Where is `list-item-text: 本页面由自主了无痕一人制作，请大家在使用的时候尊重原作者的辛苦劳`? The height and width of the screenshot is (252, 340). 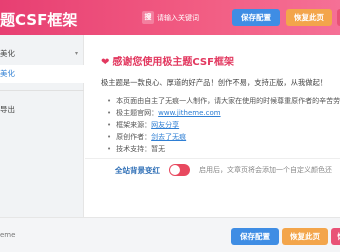 list-item-text: 本页面由自主了无痕一人制作，请大家在使用的时候尊重原作者的辛苦劳 is located at coordinates (228, 101).